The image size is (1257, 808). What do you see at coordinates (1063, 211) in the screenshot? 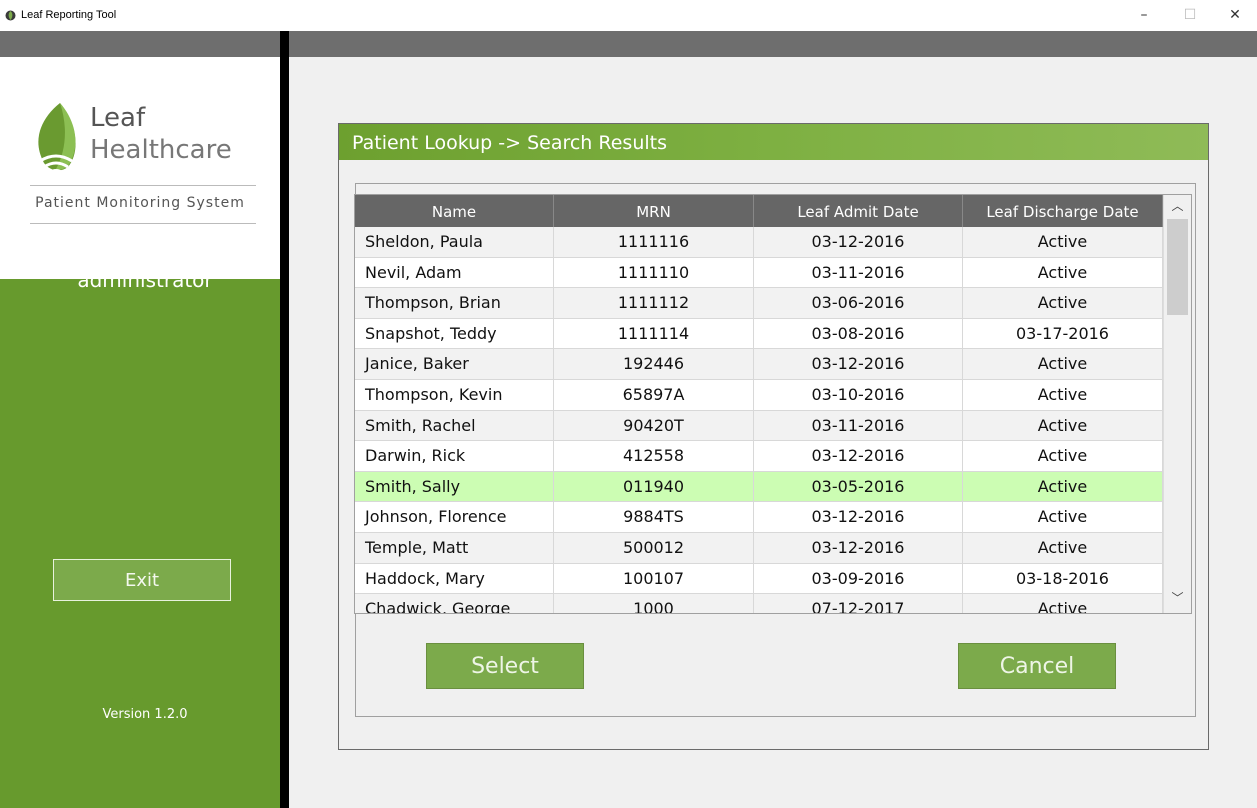
I see `column-header-discharge-date: Leaf Discharge Date` at bounding box center [1063, 211].